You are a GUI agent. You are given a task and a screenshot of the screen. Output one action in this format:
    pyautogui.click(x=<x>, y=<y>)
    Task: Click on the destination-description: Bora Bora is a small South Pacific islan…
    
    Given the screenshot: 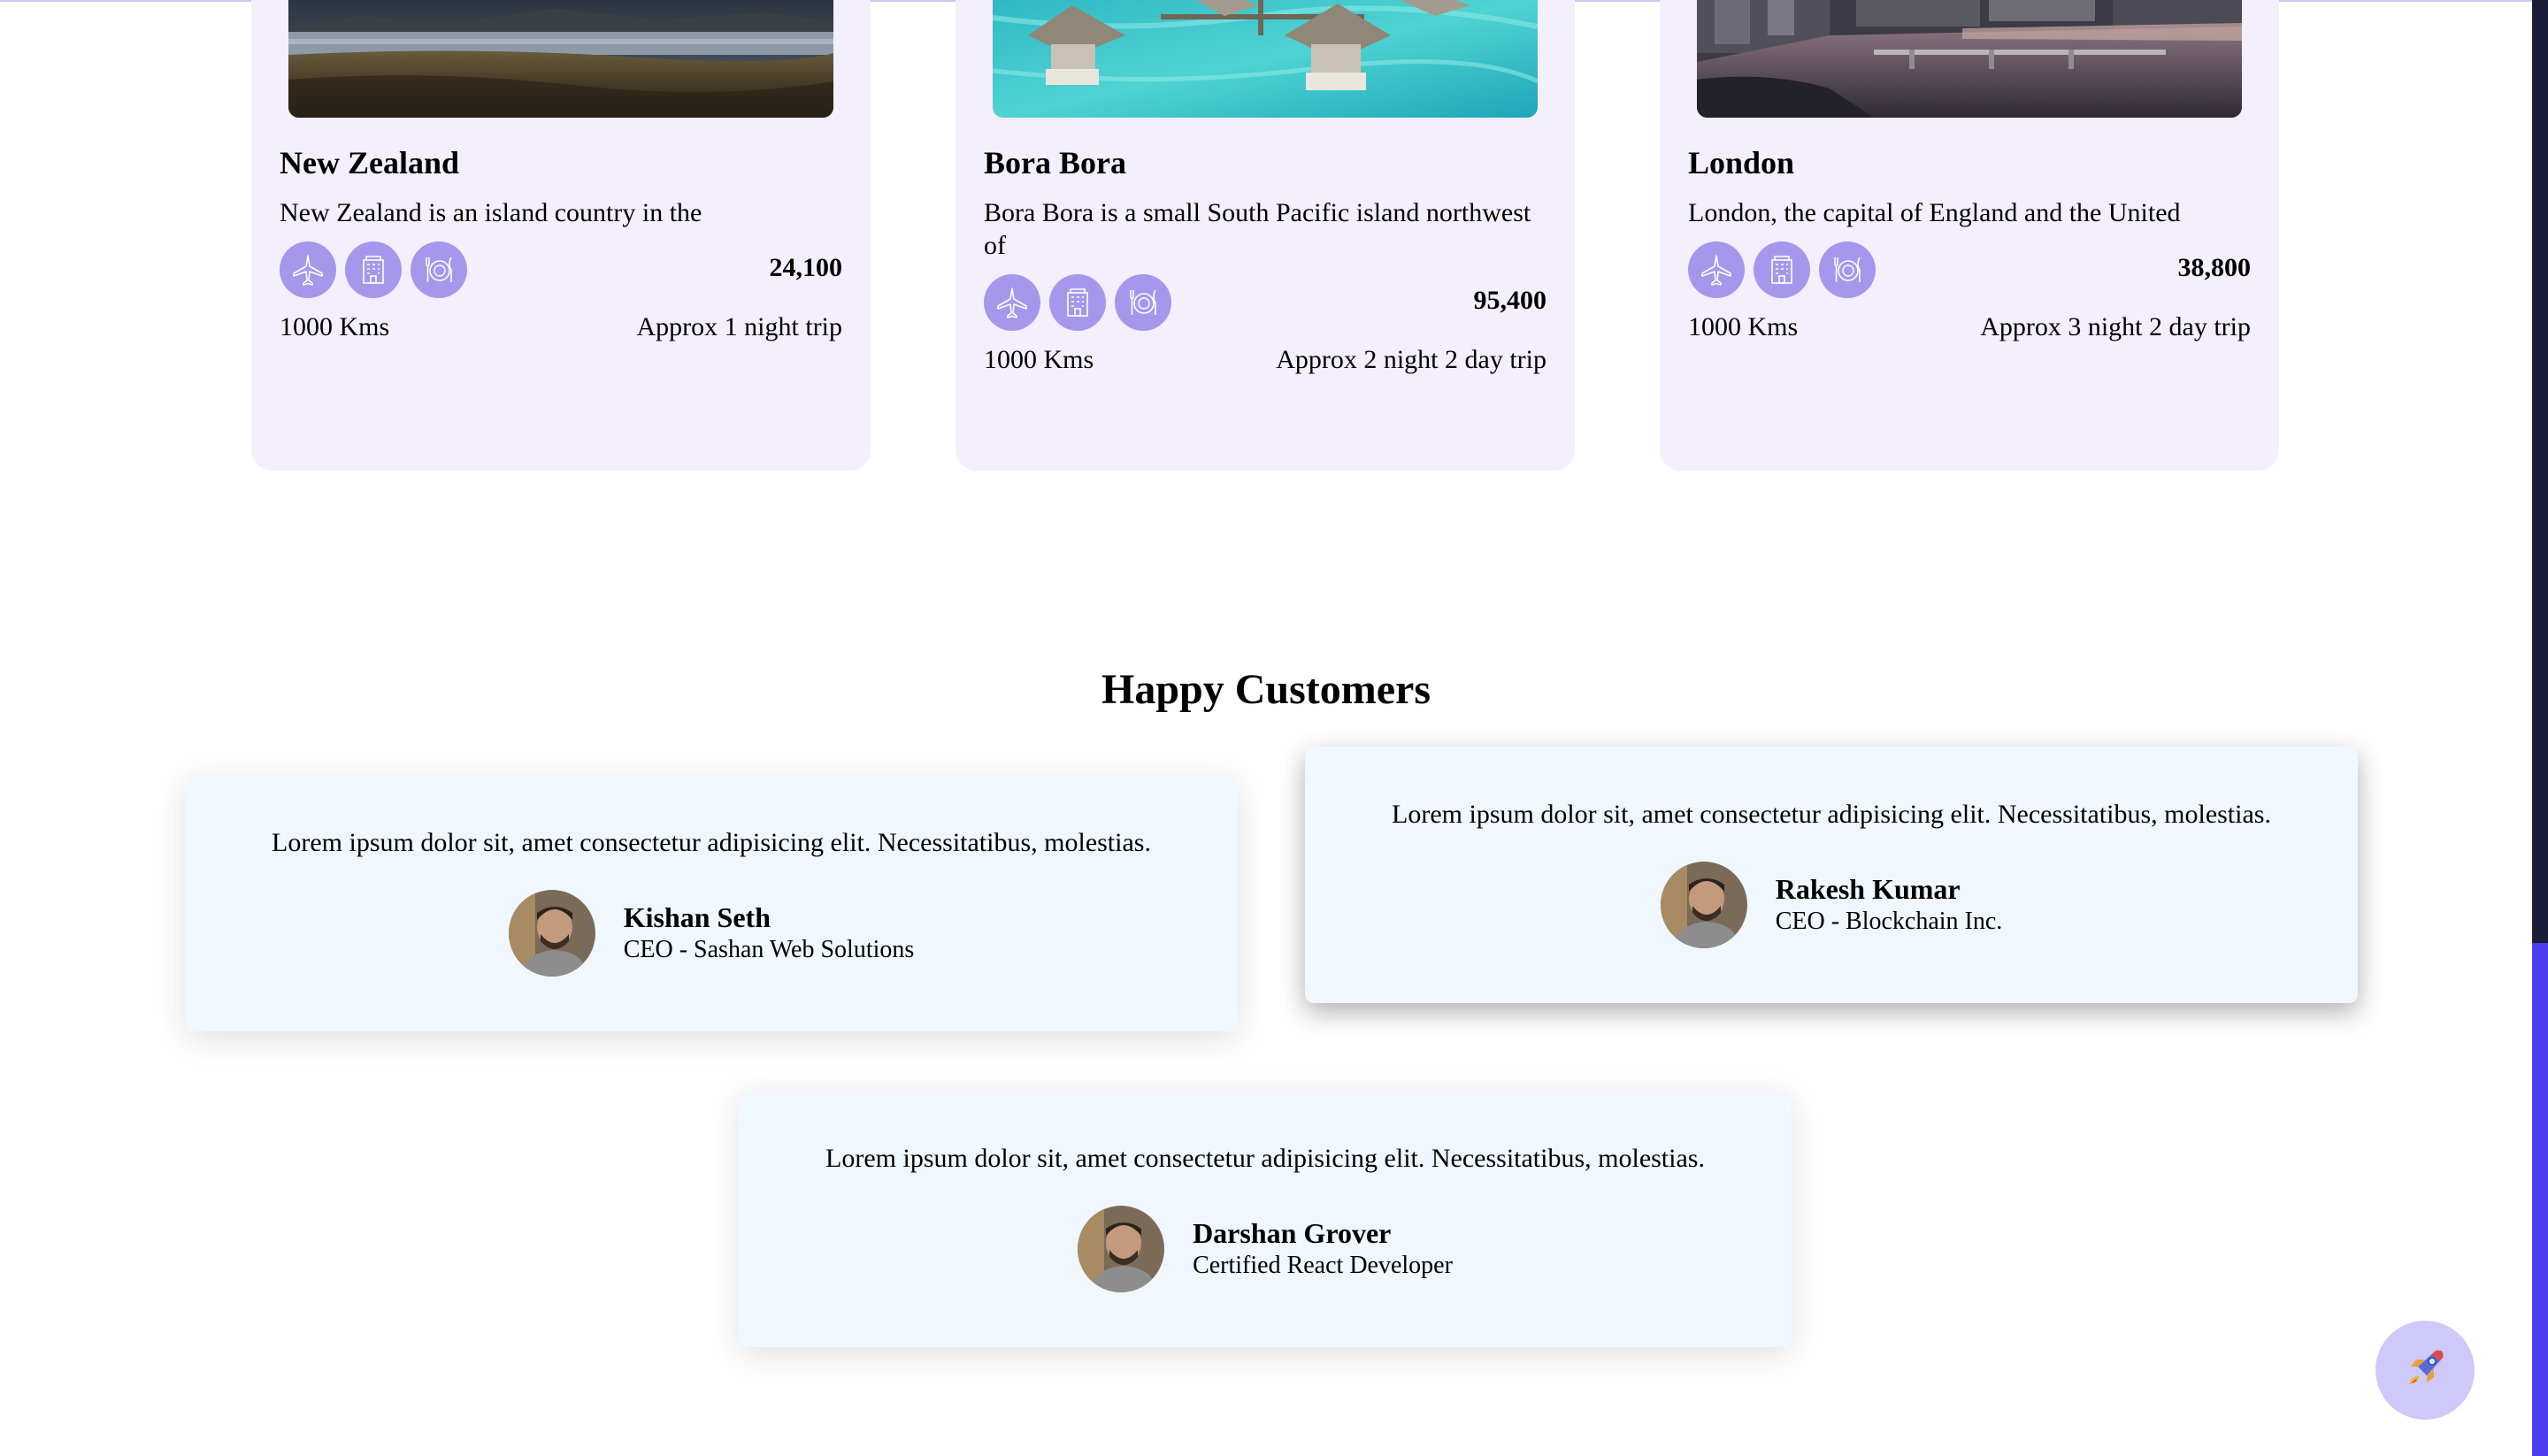 What is the action you would take?
    pyautogui.click(x=1258, y=229)
    